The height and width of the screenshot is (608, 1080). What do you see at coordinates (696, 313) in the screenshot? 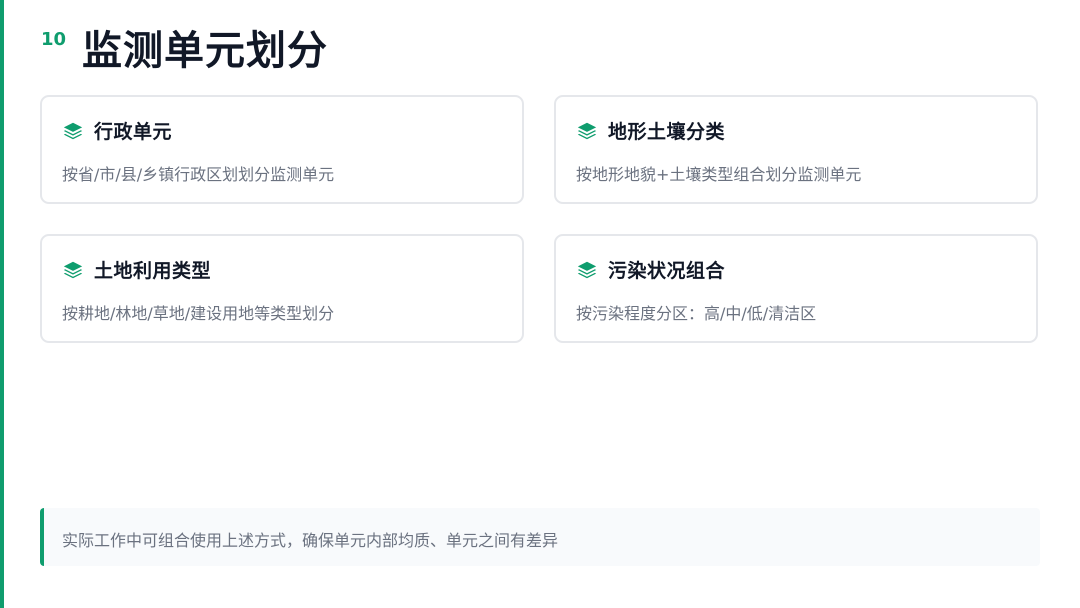
I see `card-description: 按污染程度分区：高/中/低/清洁区` at bounding box center [696, 313].